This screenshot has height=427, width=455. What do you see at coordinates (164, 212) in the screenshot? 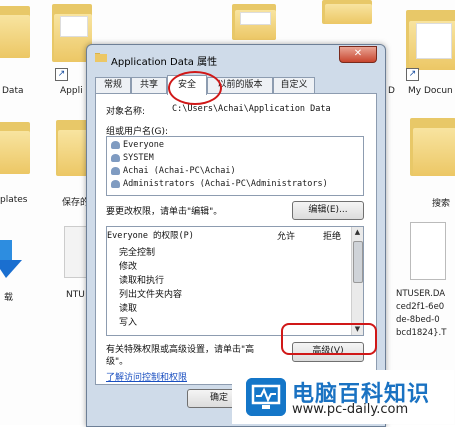
I see `change-permissions-text: 要更改权限，请单击"编辑"。` at bounding box center [164, 212].